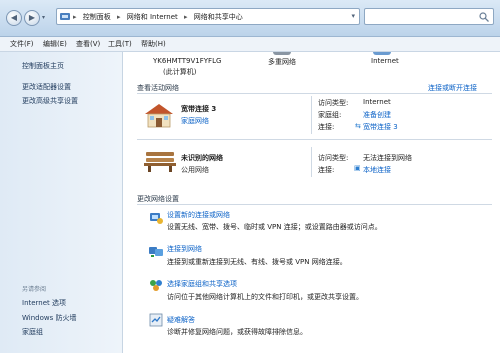 This screenshot has height=353, width=500. I want to click on title-bar: ◀ ▶ ▾ ▸ 控制面板 ▸ 网络和 Internet ▸ 网络和共享中心 ▾, so click(250, 18).